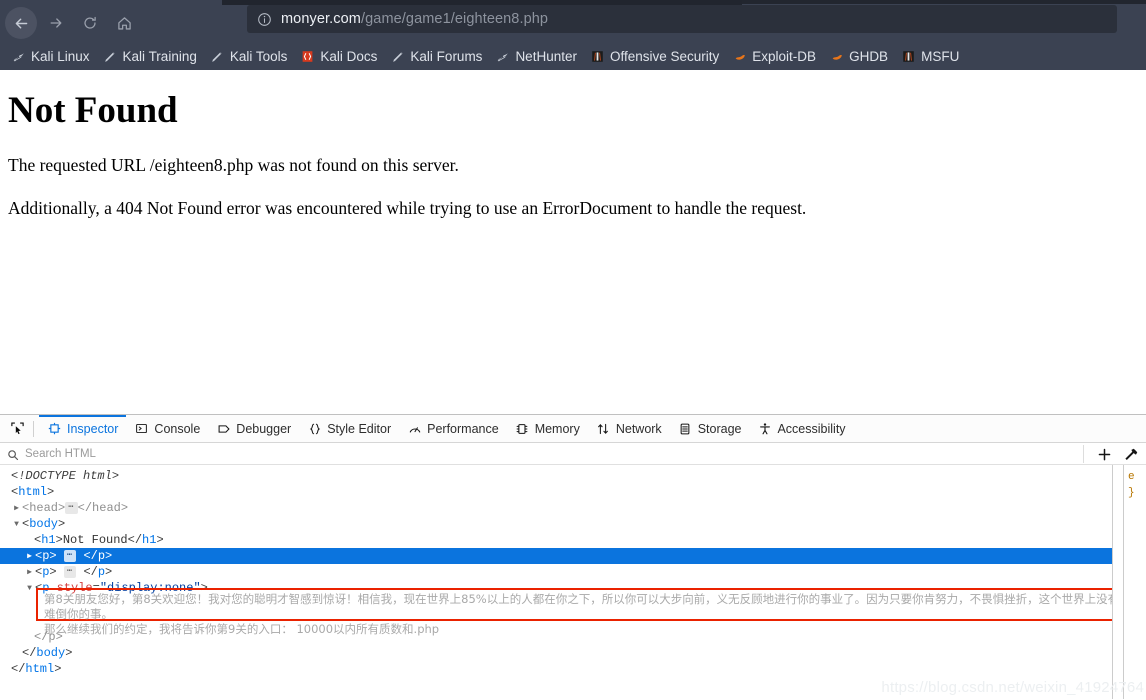 This screenshot has width=1146, height=700. I want to click on watermark: https://blog.csdn.net/weixin_41924764, so click(1012, 687).